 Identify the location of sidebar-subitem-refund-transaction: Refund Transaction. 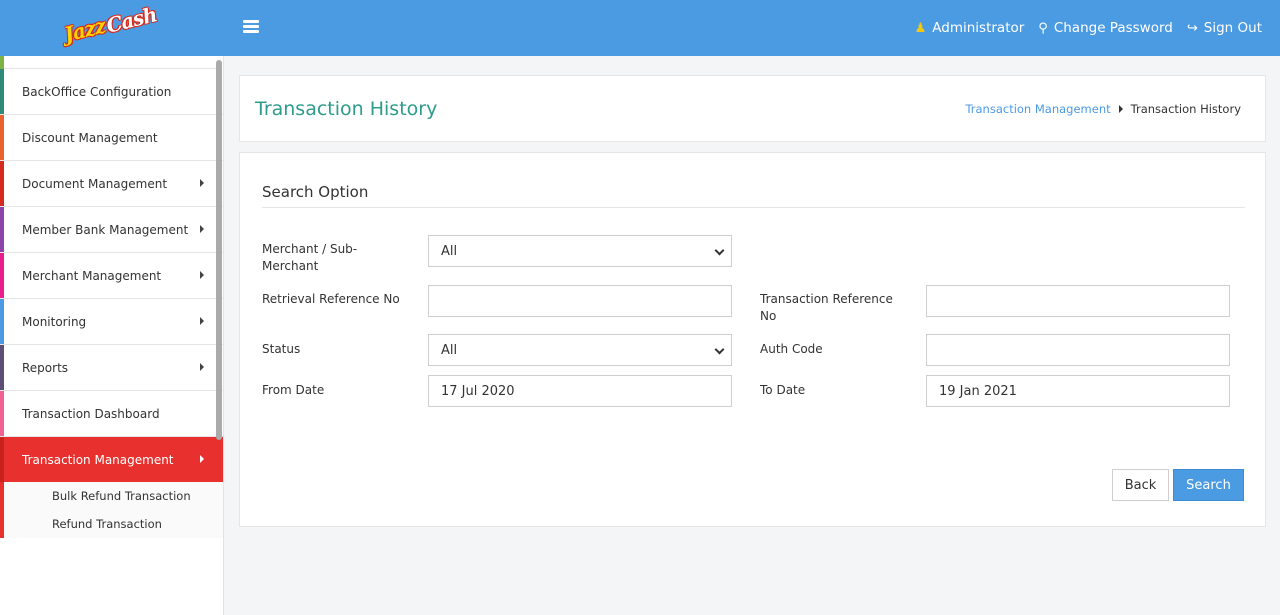
(111, 524).